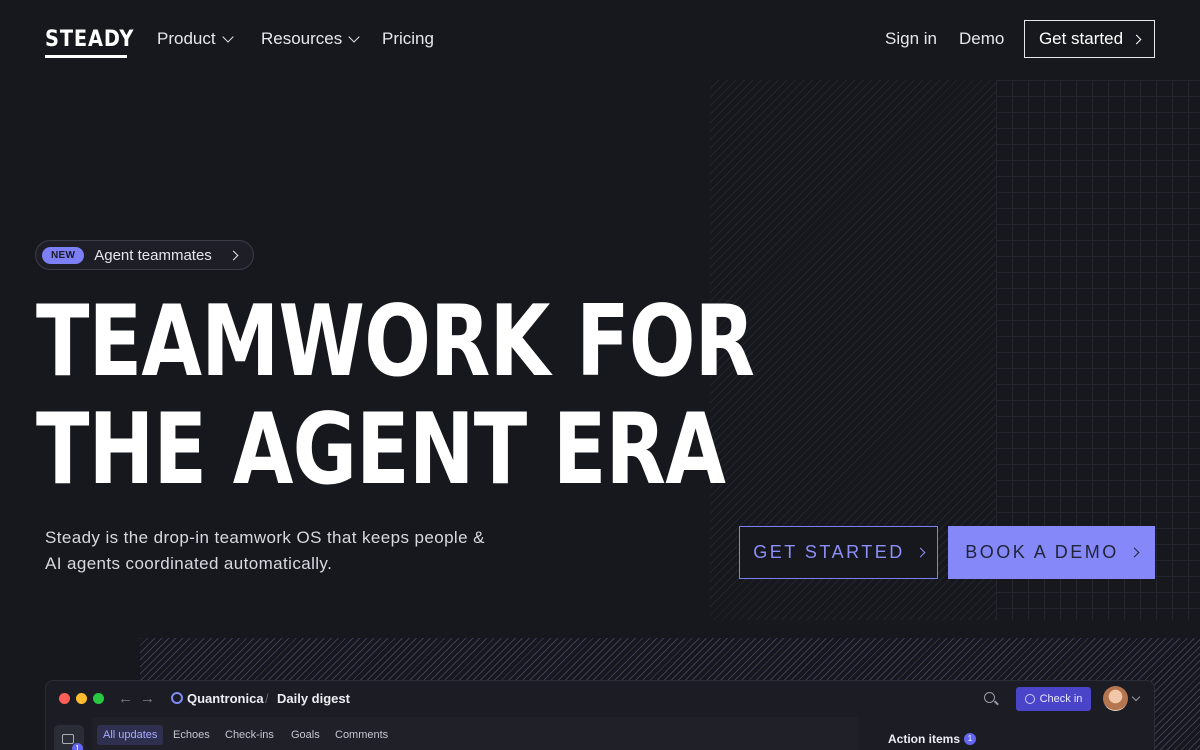 Image resolution: width=1200 pixels, height=750 pixels. I want to click on logo-underline, so click(86, 56).